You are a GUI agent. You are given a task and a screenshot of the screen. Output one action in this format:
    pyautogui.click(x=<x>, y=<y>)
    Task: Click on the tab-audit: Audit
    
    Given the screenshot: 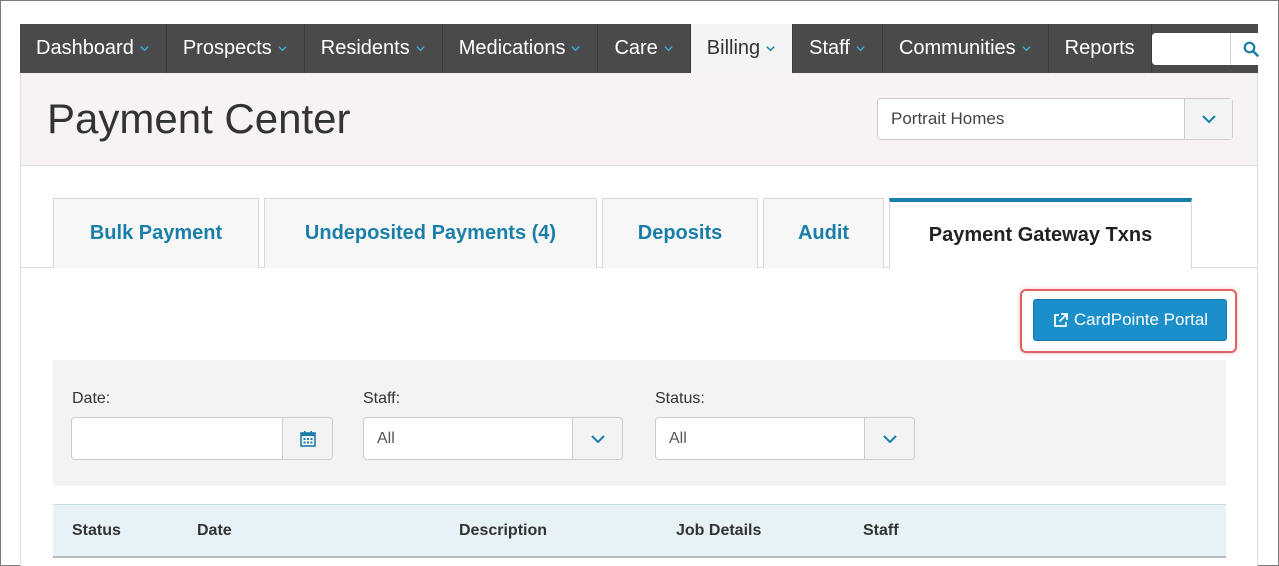 What is the action you would take?
    pyautogui.click(x=823, y=233)
    